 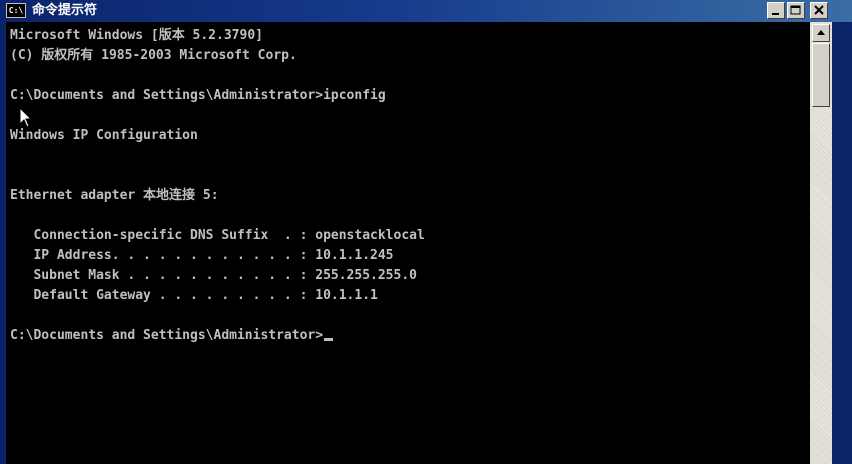 What do you see at coordinates (775, 14) in the screenshot?
I see `minimize-icon` at bounding box center [775, 14].